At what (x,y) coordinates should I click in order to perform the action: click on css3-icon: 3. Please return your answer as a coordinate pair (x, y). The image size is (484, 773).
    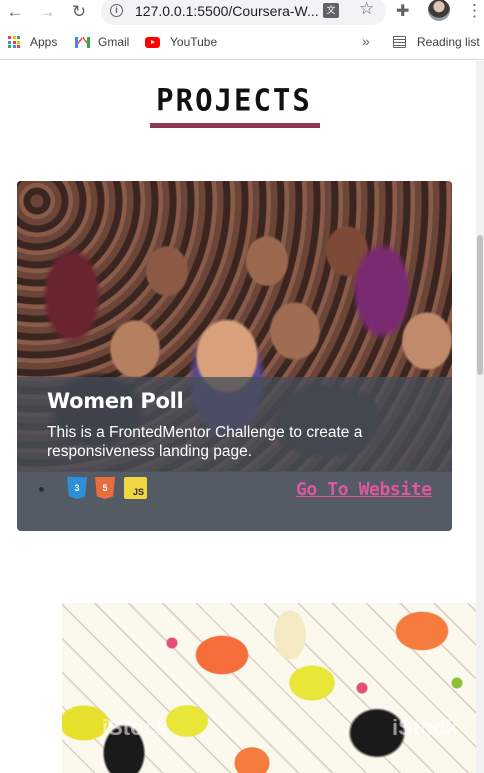
    Looking at the image, I should click on (77, 488).